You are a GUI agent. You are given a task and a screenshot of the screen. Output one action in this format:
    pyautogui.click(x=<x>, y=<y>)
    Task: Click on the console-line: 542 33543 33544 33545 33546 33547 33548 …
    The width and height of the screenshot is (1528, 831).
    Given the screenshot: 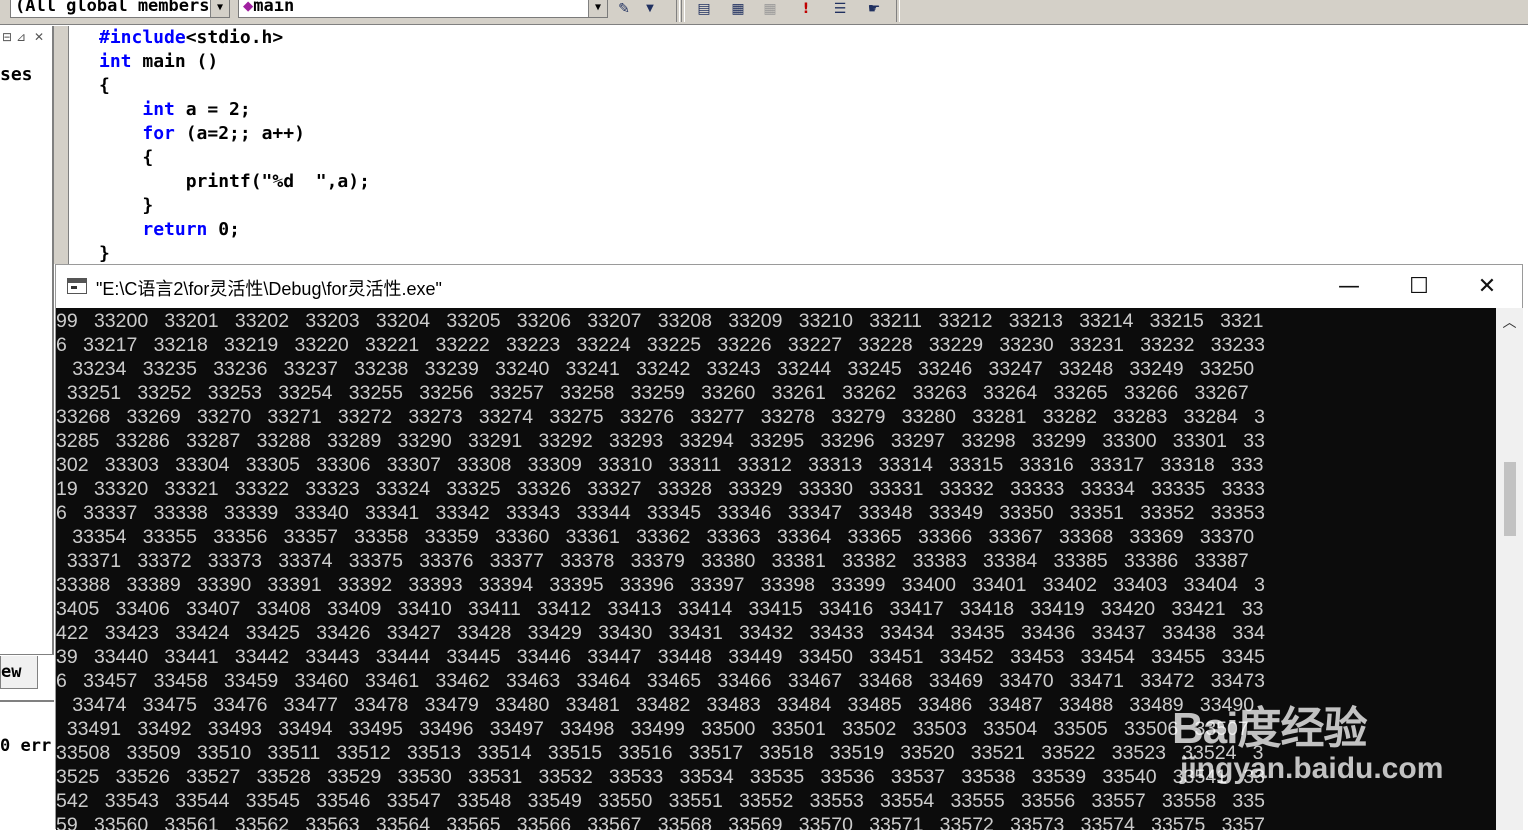 What is the action you would take?
    pyautogui.click(x=660, y=801)
    